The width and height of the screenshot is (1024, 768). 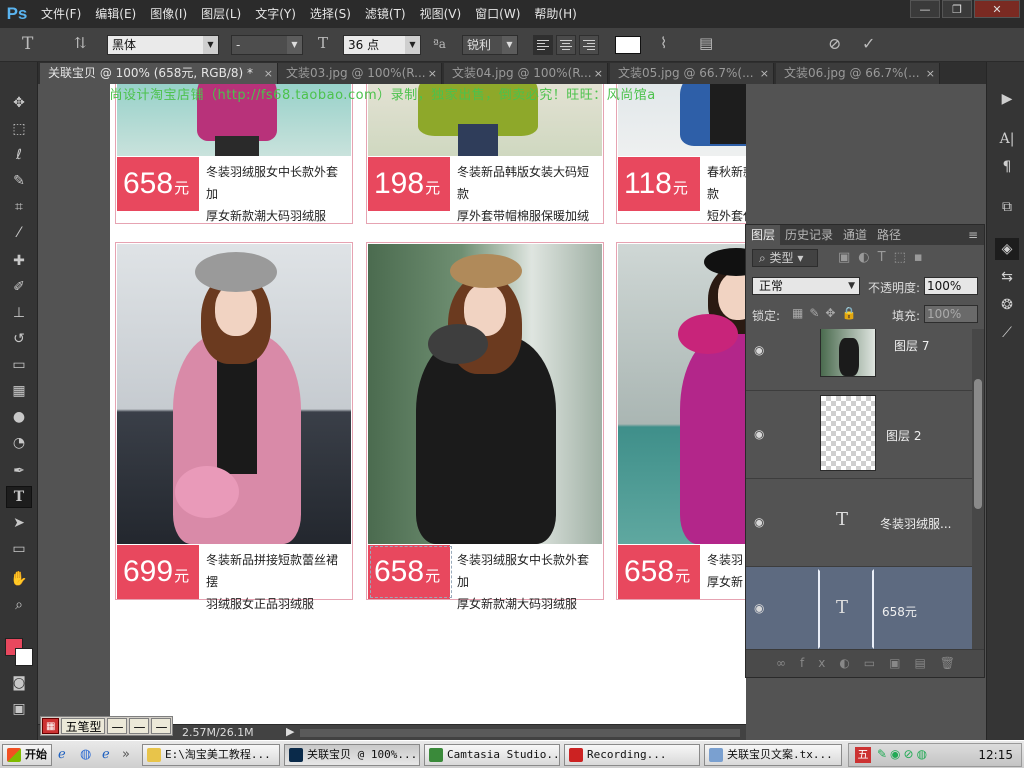 What do you see at coordinates (19, 365) in the screenshot?
I see `eraser-tool-icon: ▭` at bounding box center [19, 365].